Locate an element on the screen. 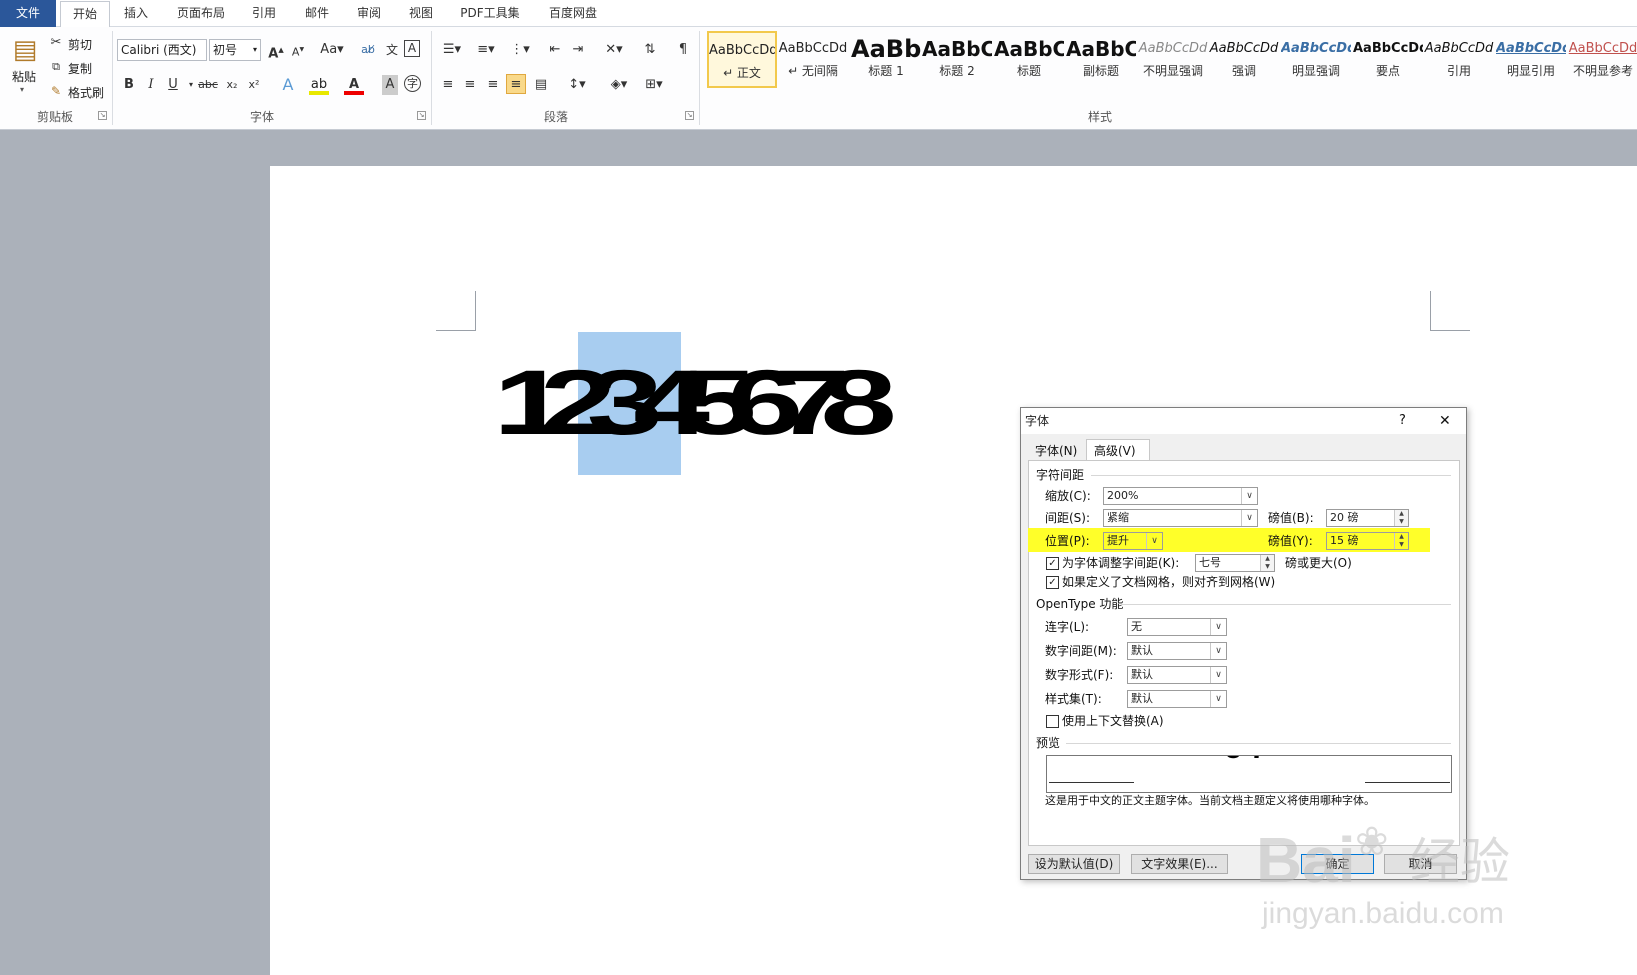 This screenshot has width=1637, height=975. style-name: 标题 is located at coordinates (1028, 71).